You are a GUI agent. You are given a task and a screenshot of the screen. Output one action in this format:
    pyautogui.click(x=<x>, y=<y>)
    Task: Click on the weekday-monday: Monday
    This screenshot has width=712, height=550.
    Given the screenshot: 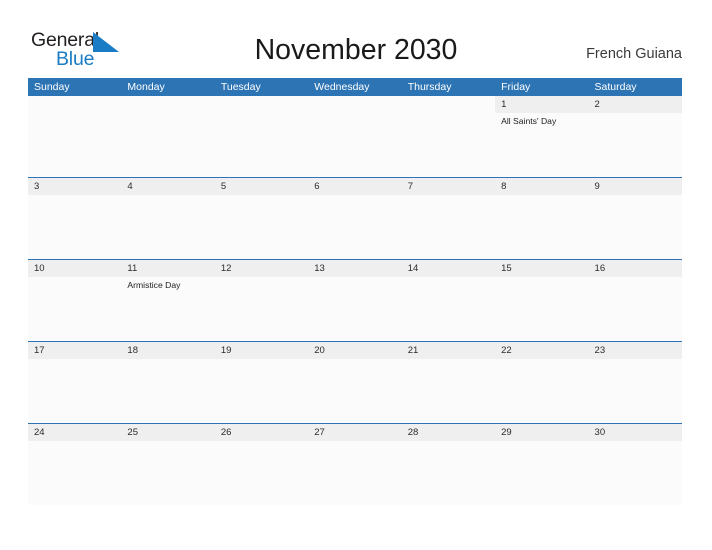 What is the action you would take?
    pyautogui.click(x=146, y=87)
    